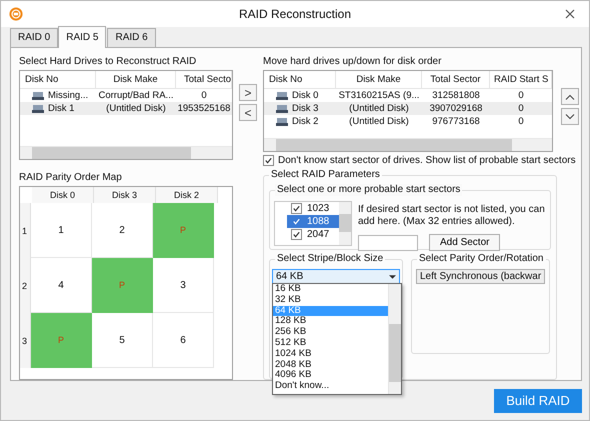  Describe the element at coordinates (521, 79) in the screenshot. I see `column-header: RAID Start S` at that location.